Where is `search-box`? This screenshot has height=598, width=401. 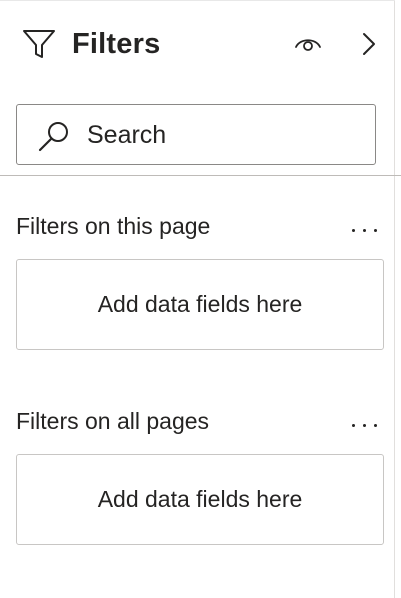
search-box is located at coordinates (196, 134).